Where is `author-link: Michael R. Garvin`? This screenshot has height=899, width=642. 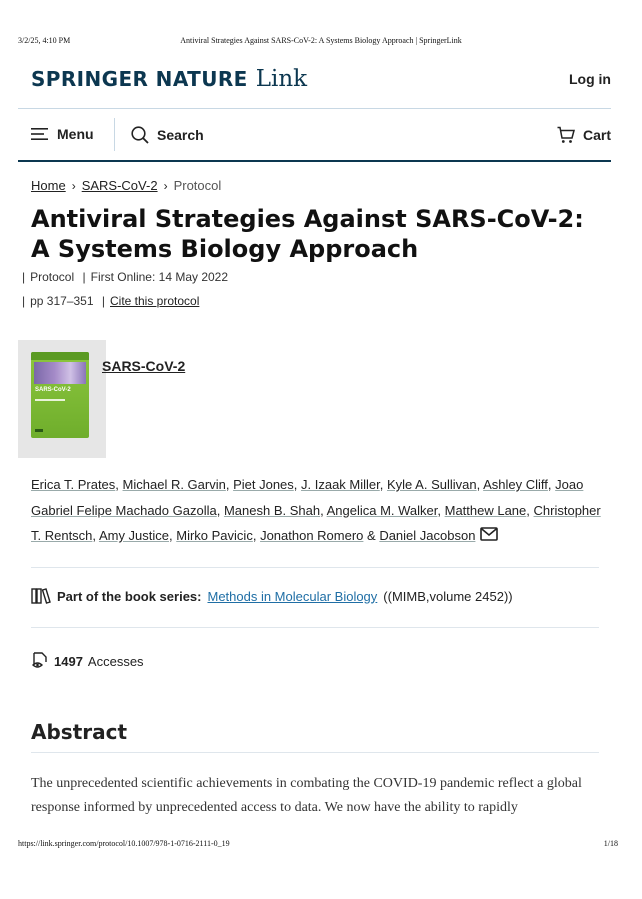 author-link: Michael R. Garvin is located at coordinates (174, 484).